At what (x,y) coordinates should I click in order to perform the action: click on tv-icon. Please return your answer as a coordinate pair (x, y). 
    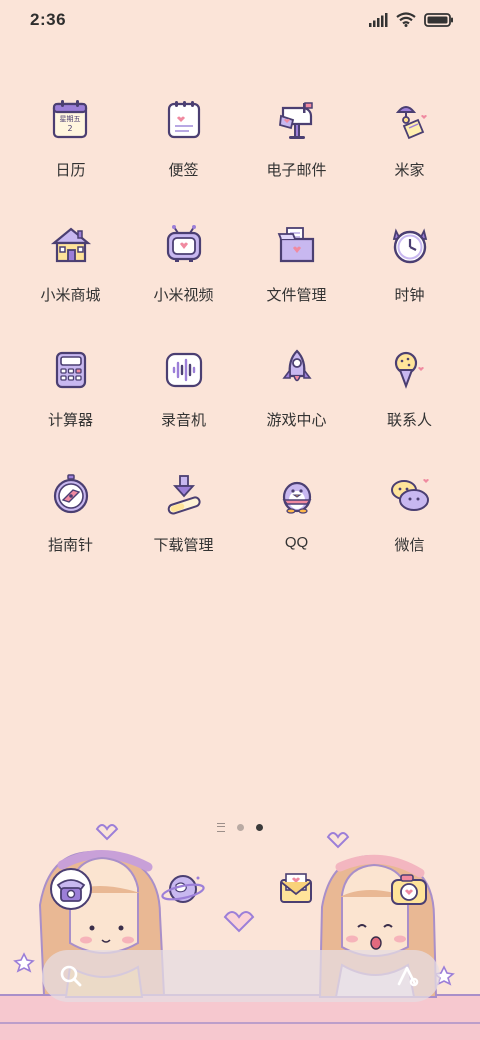
    Looking at the image, I should click on (183, 243).